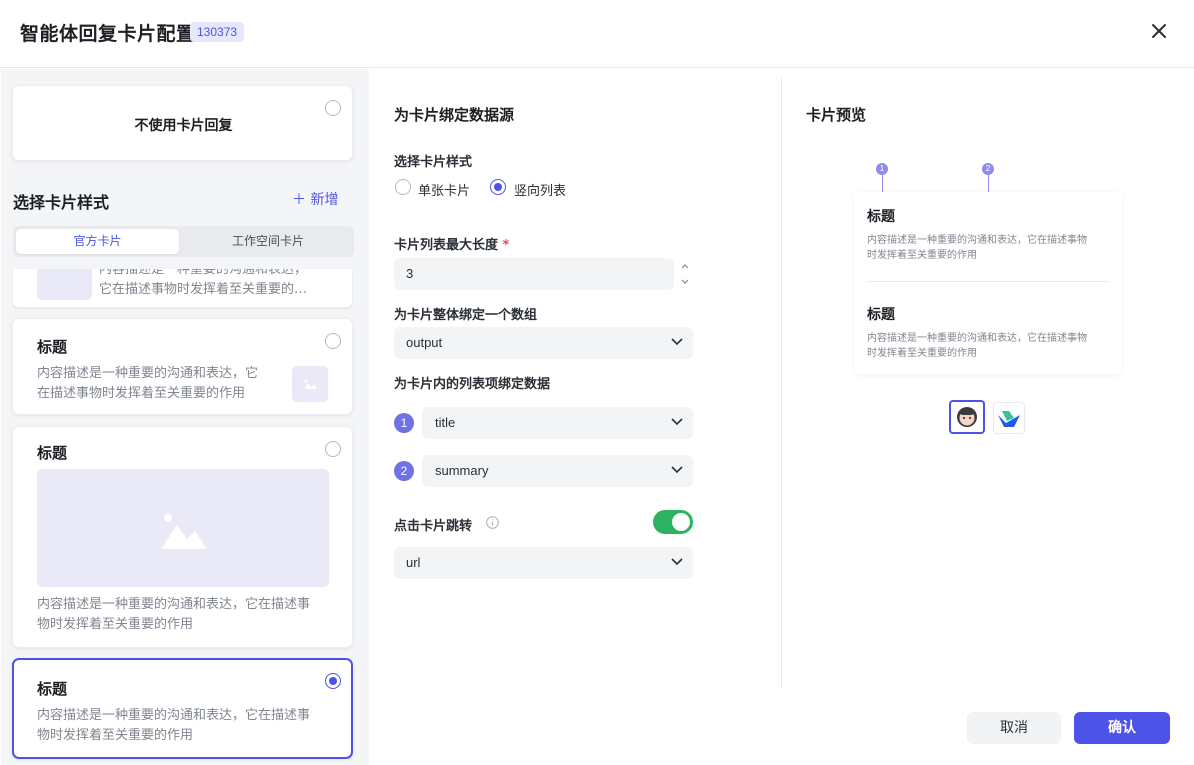  Describe the element at coordinates (472, 384) in the screenshot. I see `item-binding-label: 为卡片内的列表项绑定数据` at that location.